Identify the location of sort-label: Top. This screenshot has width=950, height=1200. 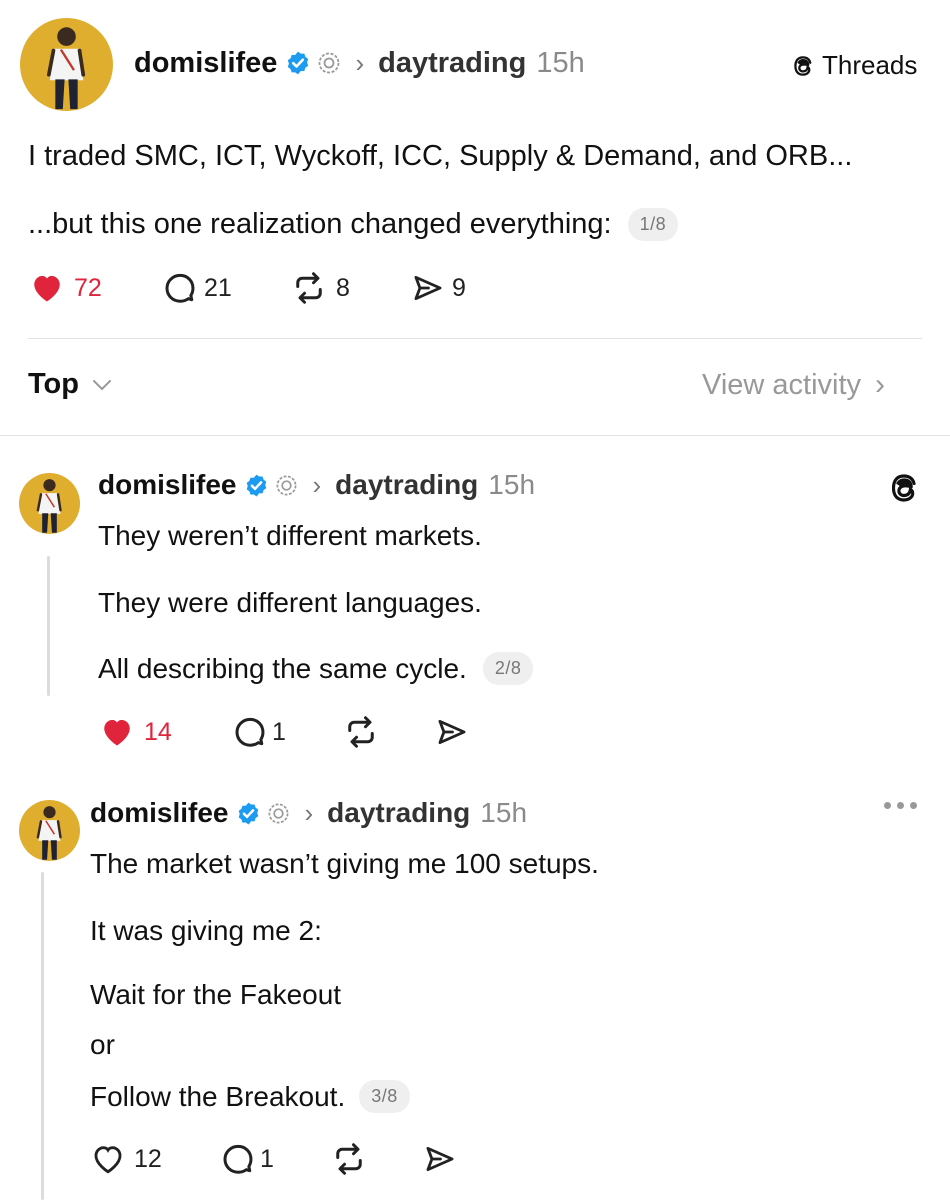
(53, 384).